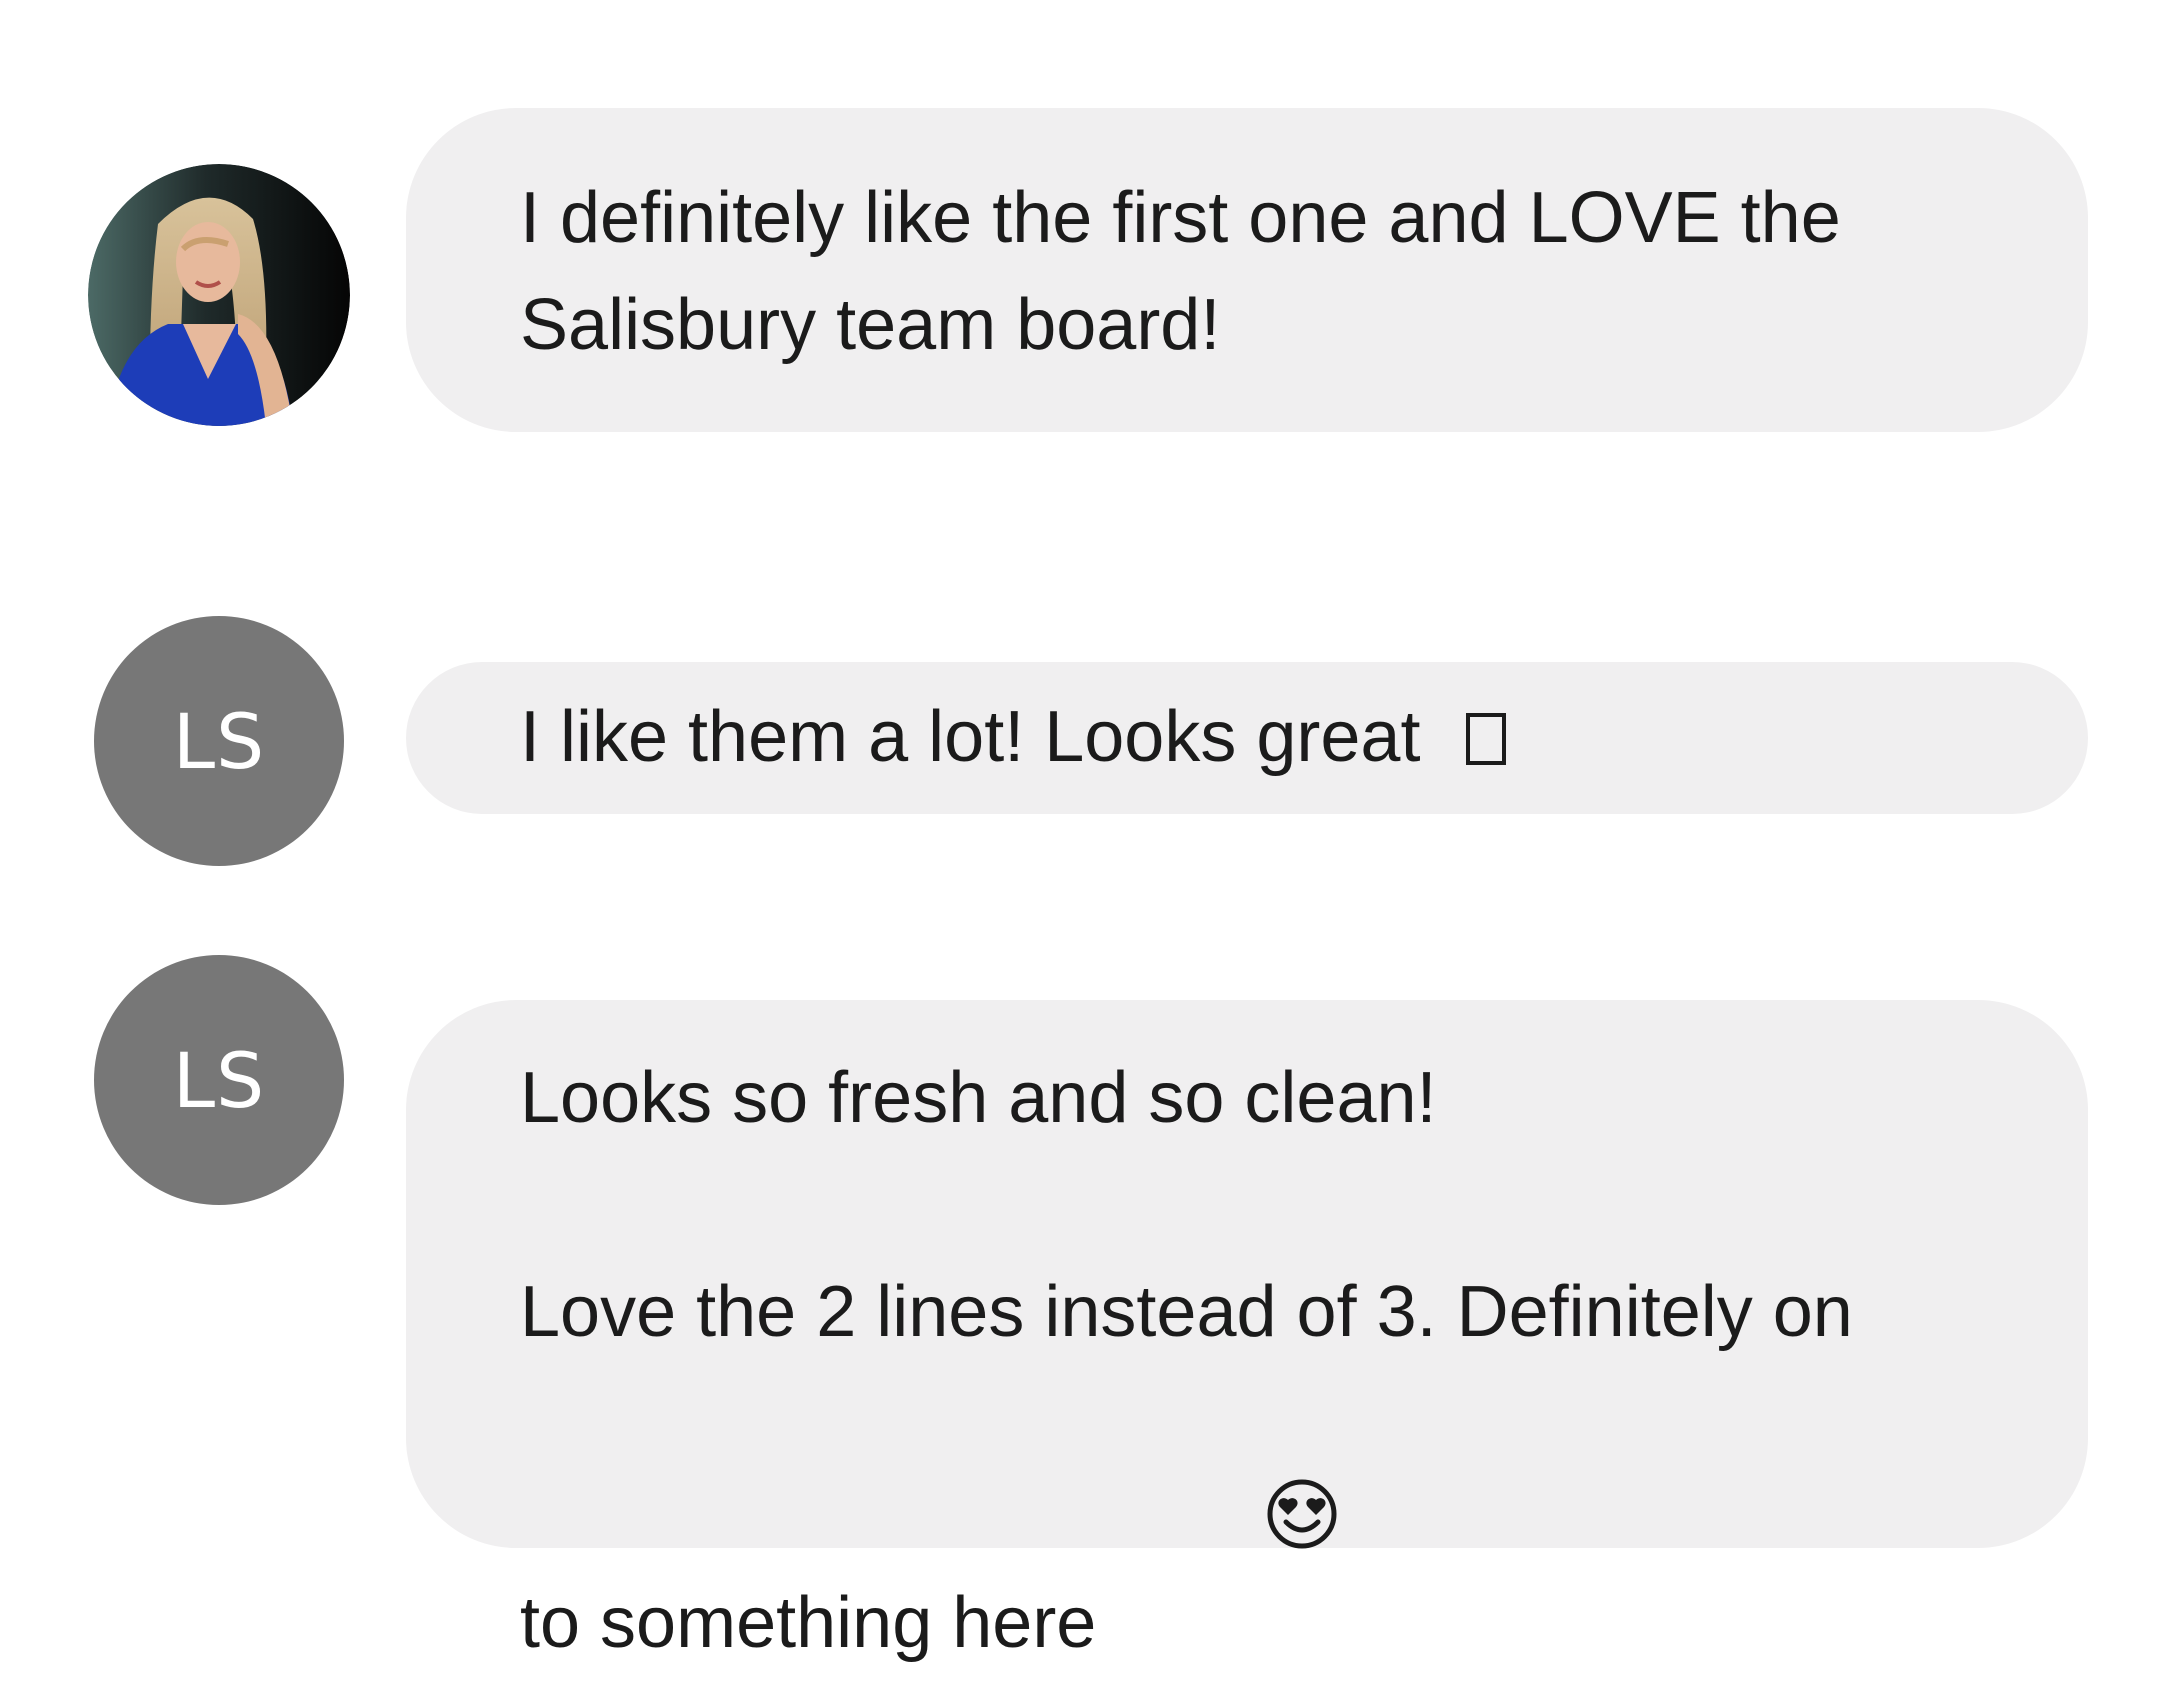 The width and height of the screenshot is (2160, 1687). Describe the element at coordinates (1259, 1205) in the screenshot. I see `comment-spacer` at that location.